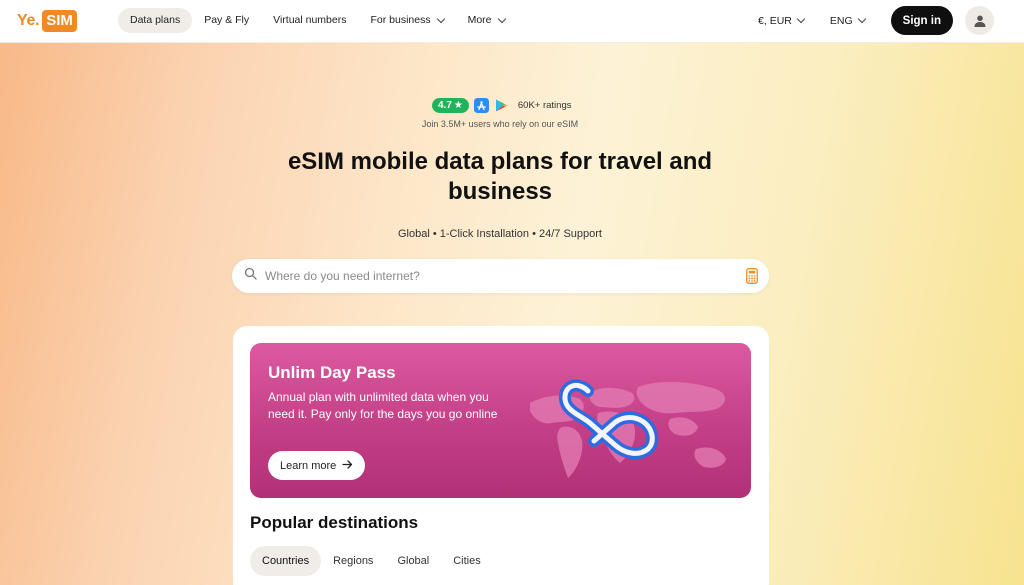 The image size is (1024, 585). What do you see at coordinates (775, 20) in the screenshot?
I see `currency-label: €, EUR` at bounding box center [775, 20].